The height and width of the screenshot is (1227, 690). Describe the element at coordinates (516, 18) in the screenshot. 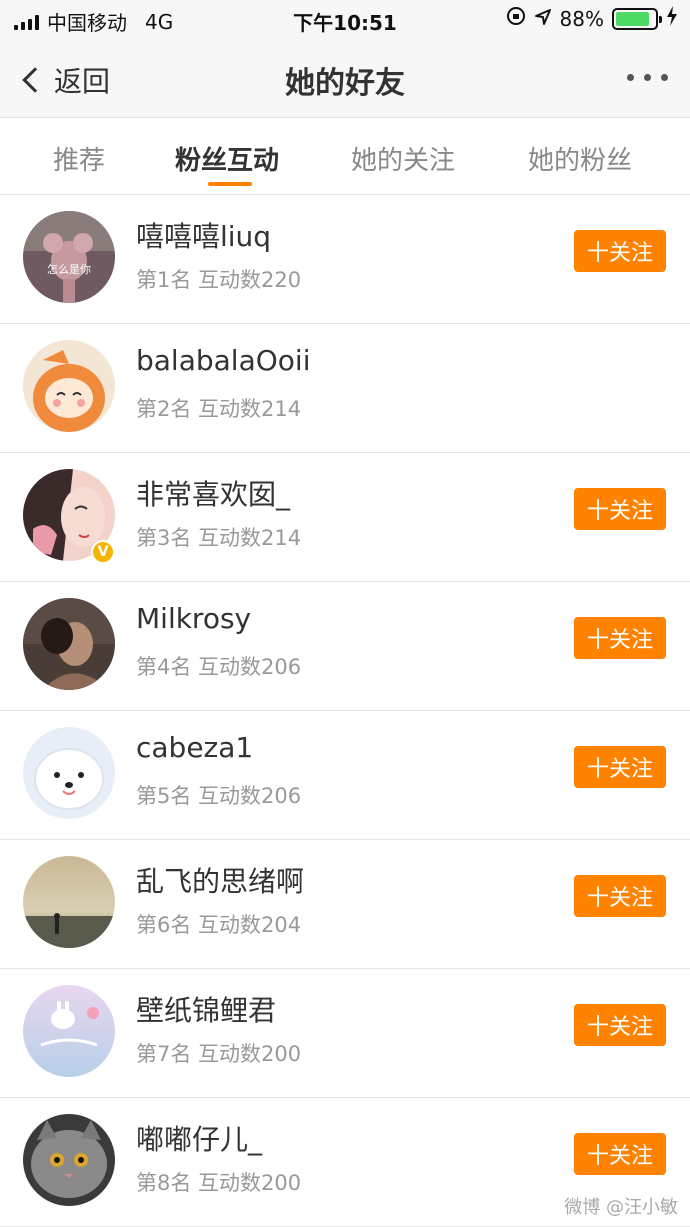

I see `orientation-lock-icon` at that location.